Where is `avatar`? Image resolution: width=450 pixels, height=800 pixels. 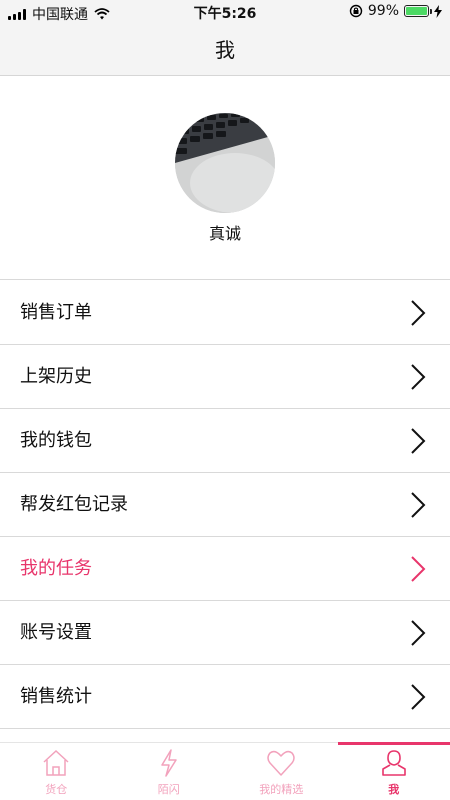
avatar is located at coordinates (225, 163).